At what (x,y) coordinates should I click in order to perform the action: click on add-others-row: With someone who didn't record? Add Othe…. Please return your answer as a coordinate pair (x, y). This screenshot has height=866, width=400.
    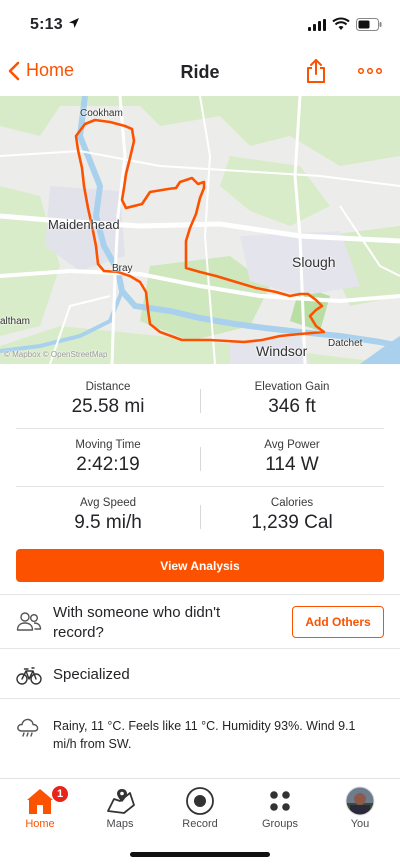
    Looking at the image, I should click on (200, 621).